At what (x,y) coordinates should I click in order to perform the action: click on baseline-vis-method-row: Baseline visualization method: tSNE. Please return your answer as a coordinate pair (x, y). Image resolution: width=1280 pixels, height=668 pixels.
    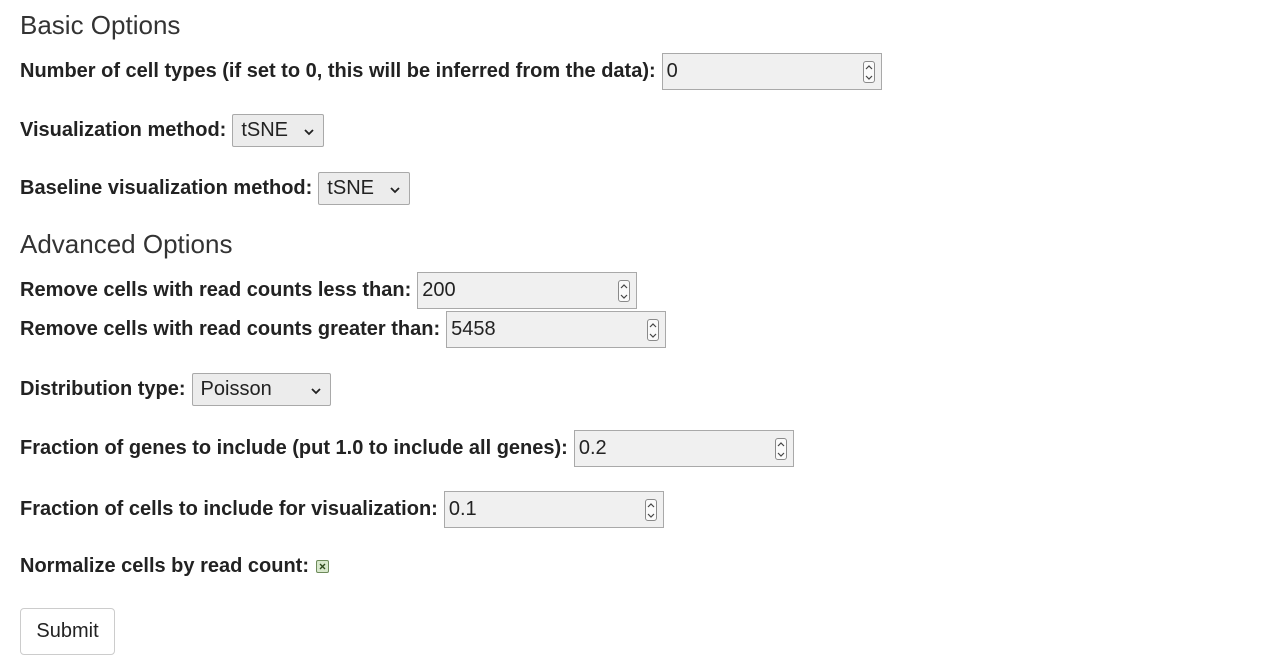
    Looking at the image, I should click on (215, 188).